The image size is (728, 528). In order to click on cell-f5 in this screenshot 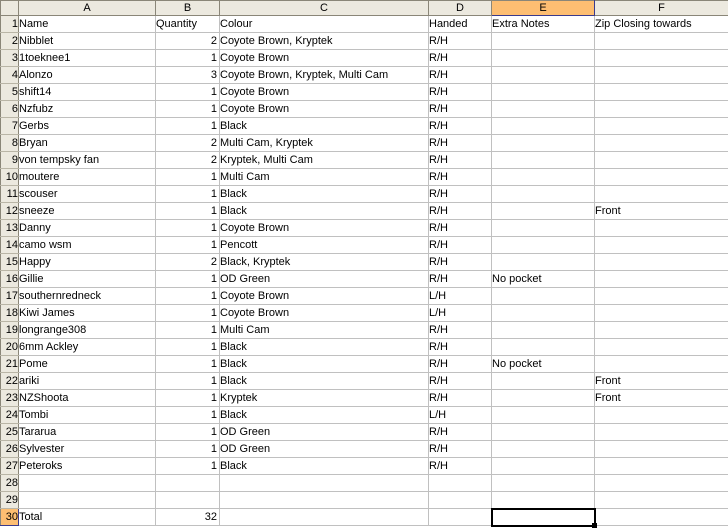, I will do `click(661, 92)`.